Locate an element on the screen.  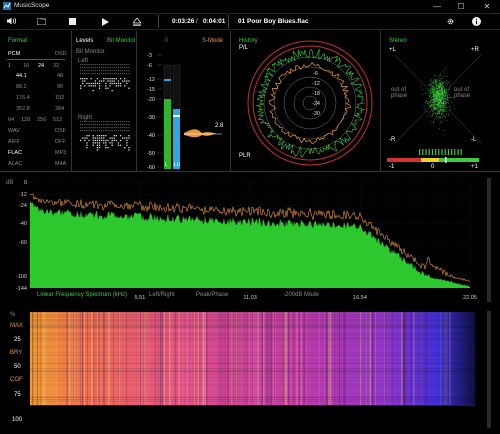
dsd-label: DSD is located at coordinates (61, 54).